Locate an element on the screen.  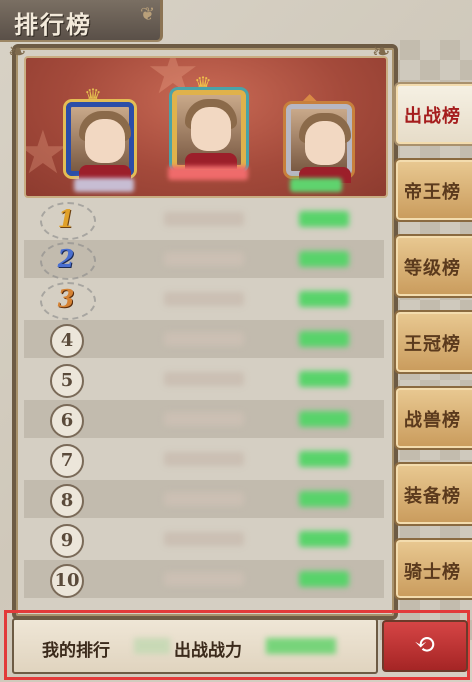
table-row: 1 is located at coordinates (204, 220).